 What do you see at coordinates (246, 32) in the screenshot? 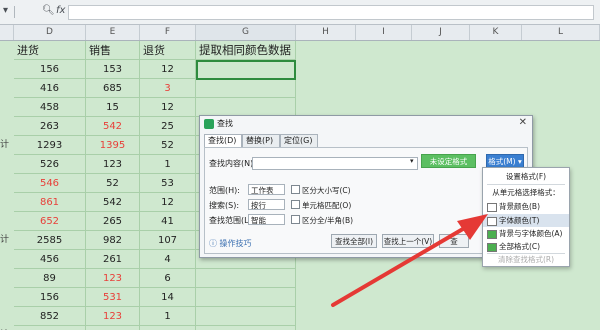
I see `column-header-g: G` at bounding box center [246, 32].